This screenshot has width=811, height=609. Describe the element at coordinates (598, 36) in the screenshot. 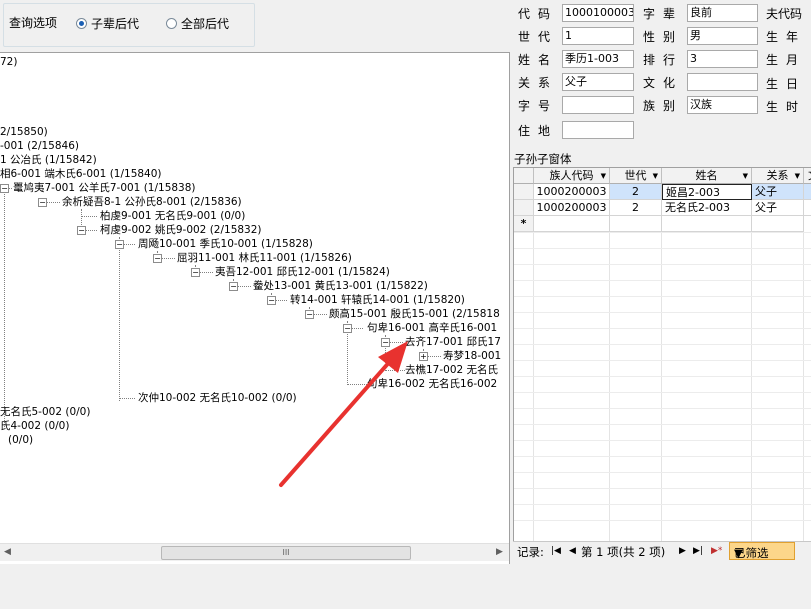

I see `generation-field: 1` at that location.